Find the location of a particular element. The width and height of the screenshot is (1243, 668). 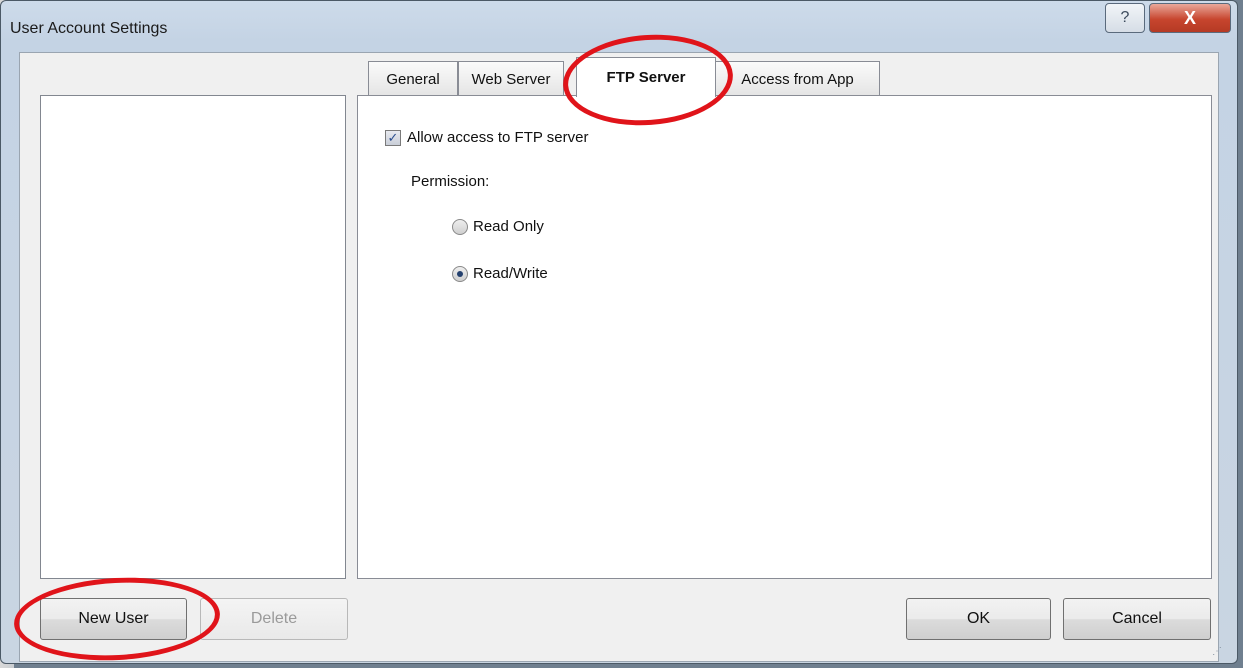

cancel-button: Cancel is located at coordinates (1137, 619).